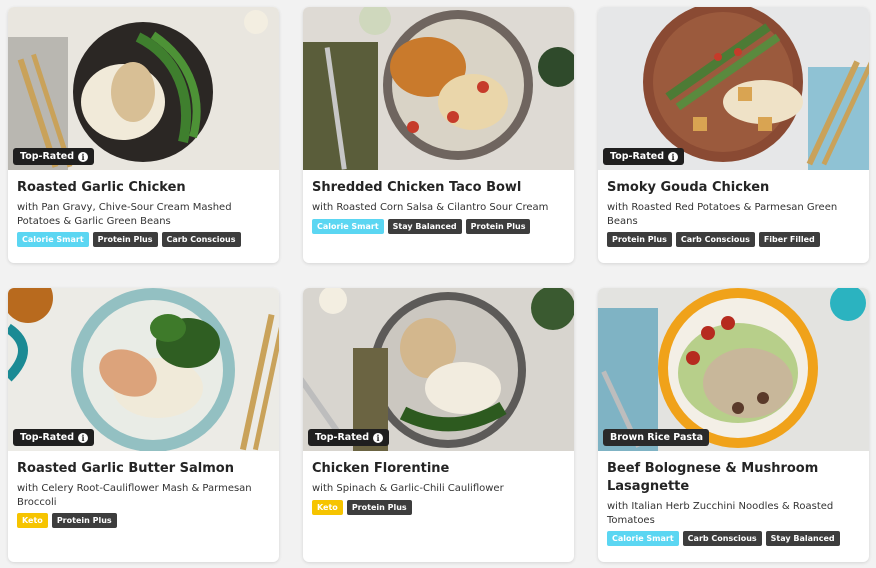 The width and height of the screenshot is (876, 568). What do you see at coordinates (438, 88) in the screenshot?
I see `recipe-photo` at bounding box center [438, 88].